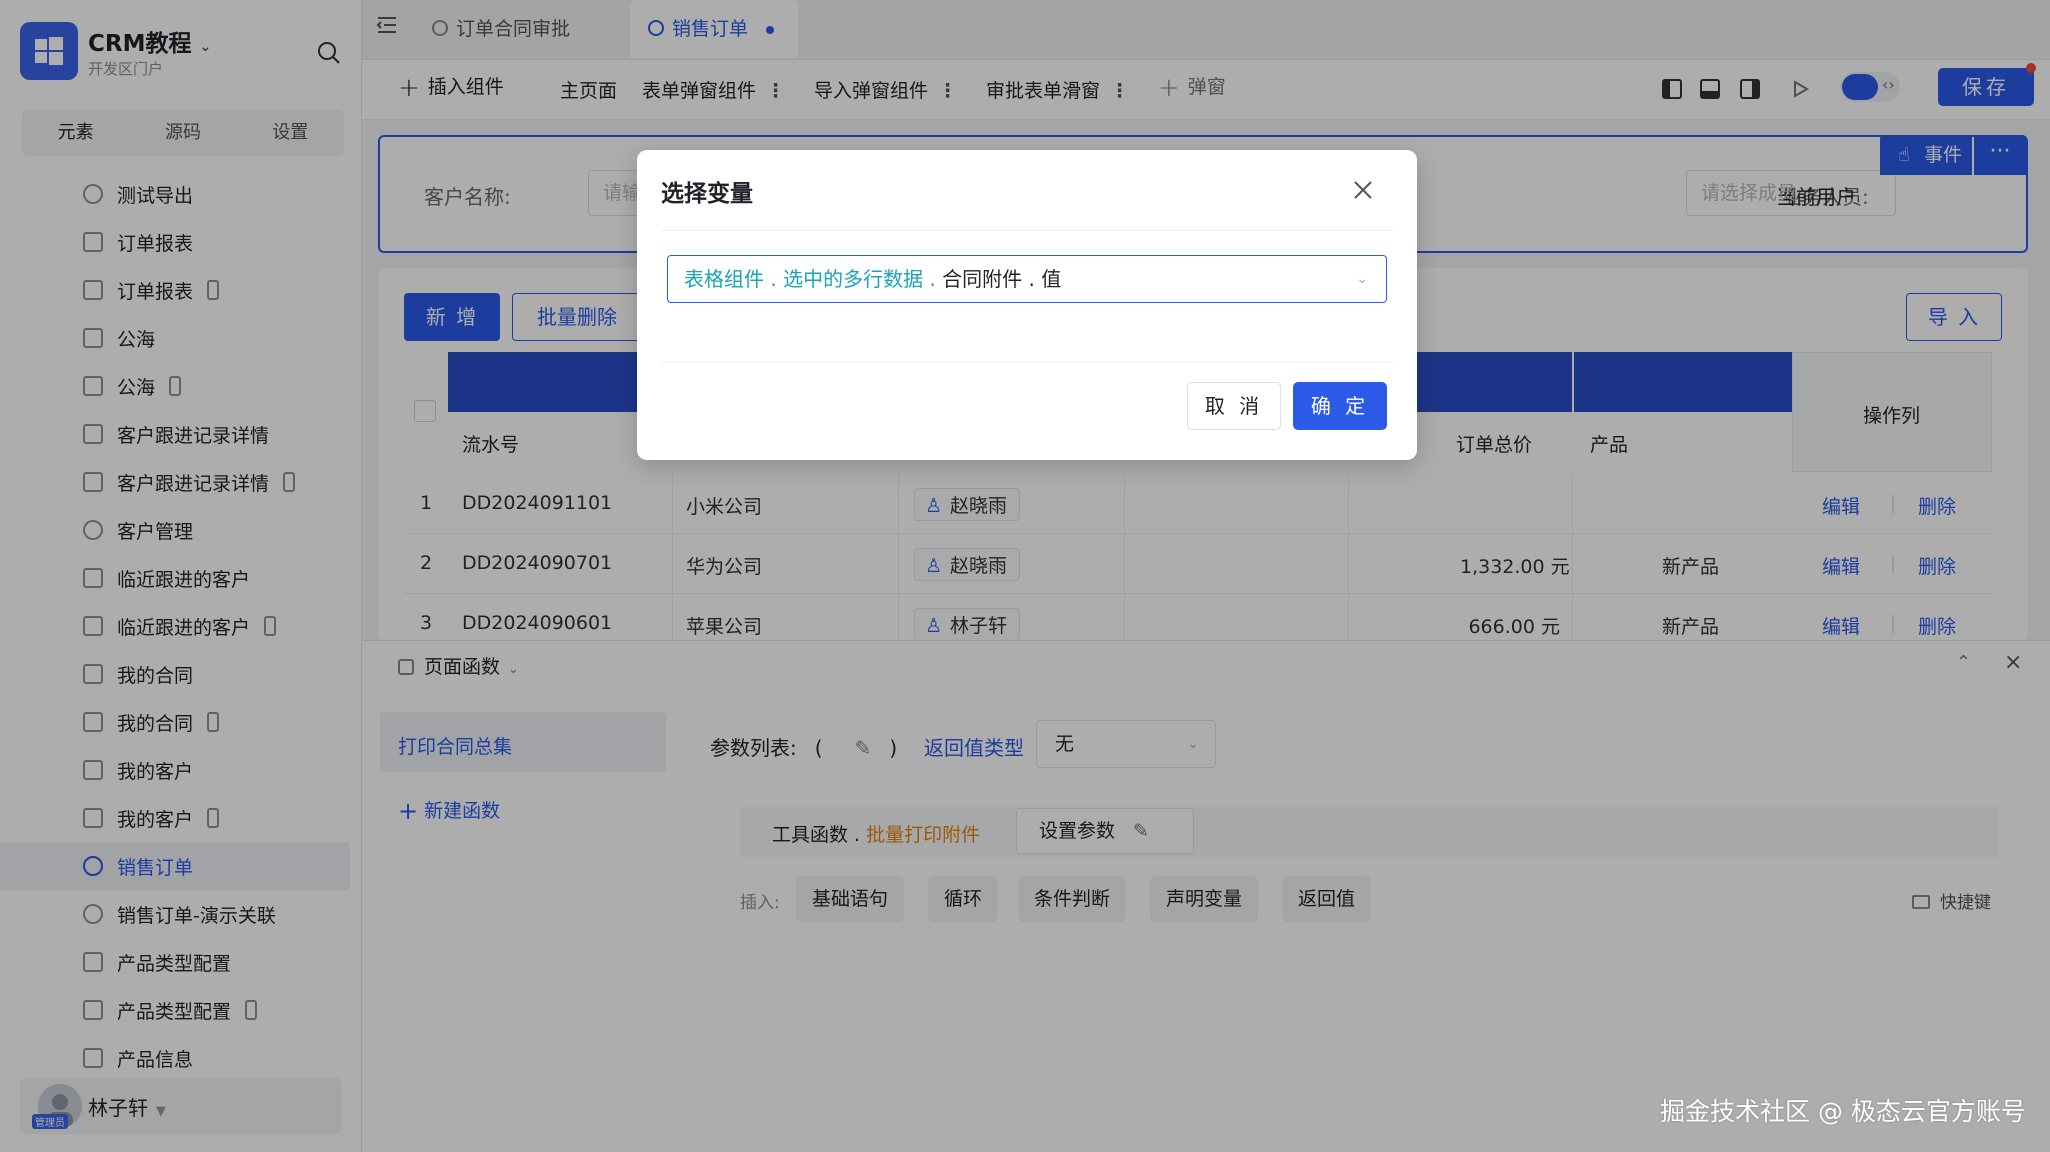 The height and width of the screenshot is (1152, 2050). I want to click on confirm-button: 确 定, so click(1340, 406).